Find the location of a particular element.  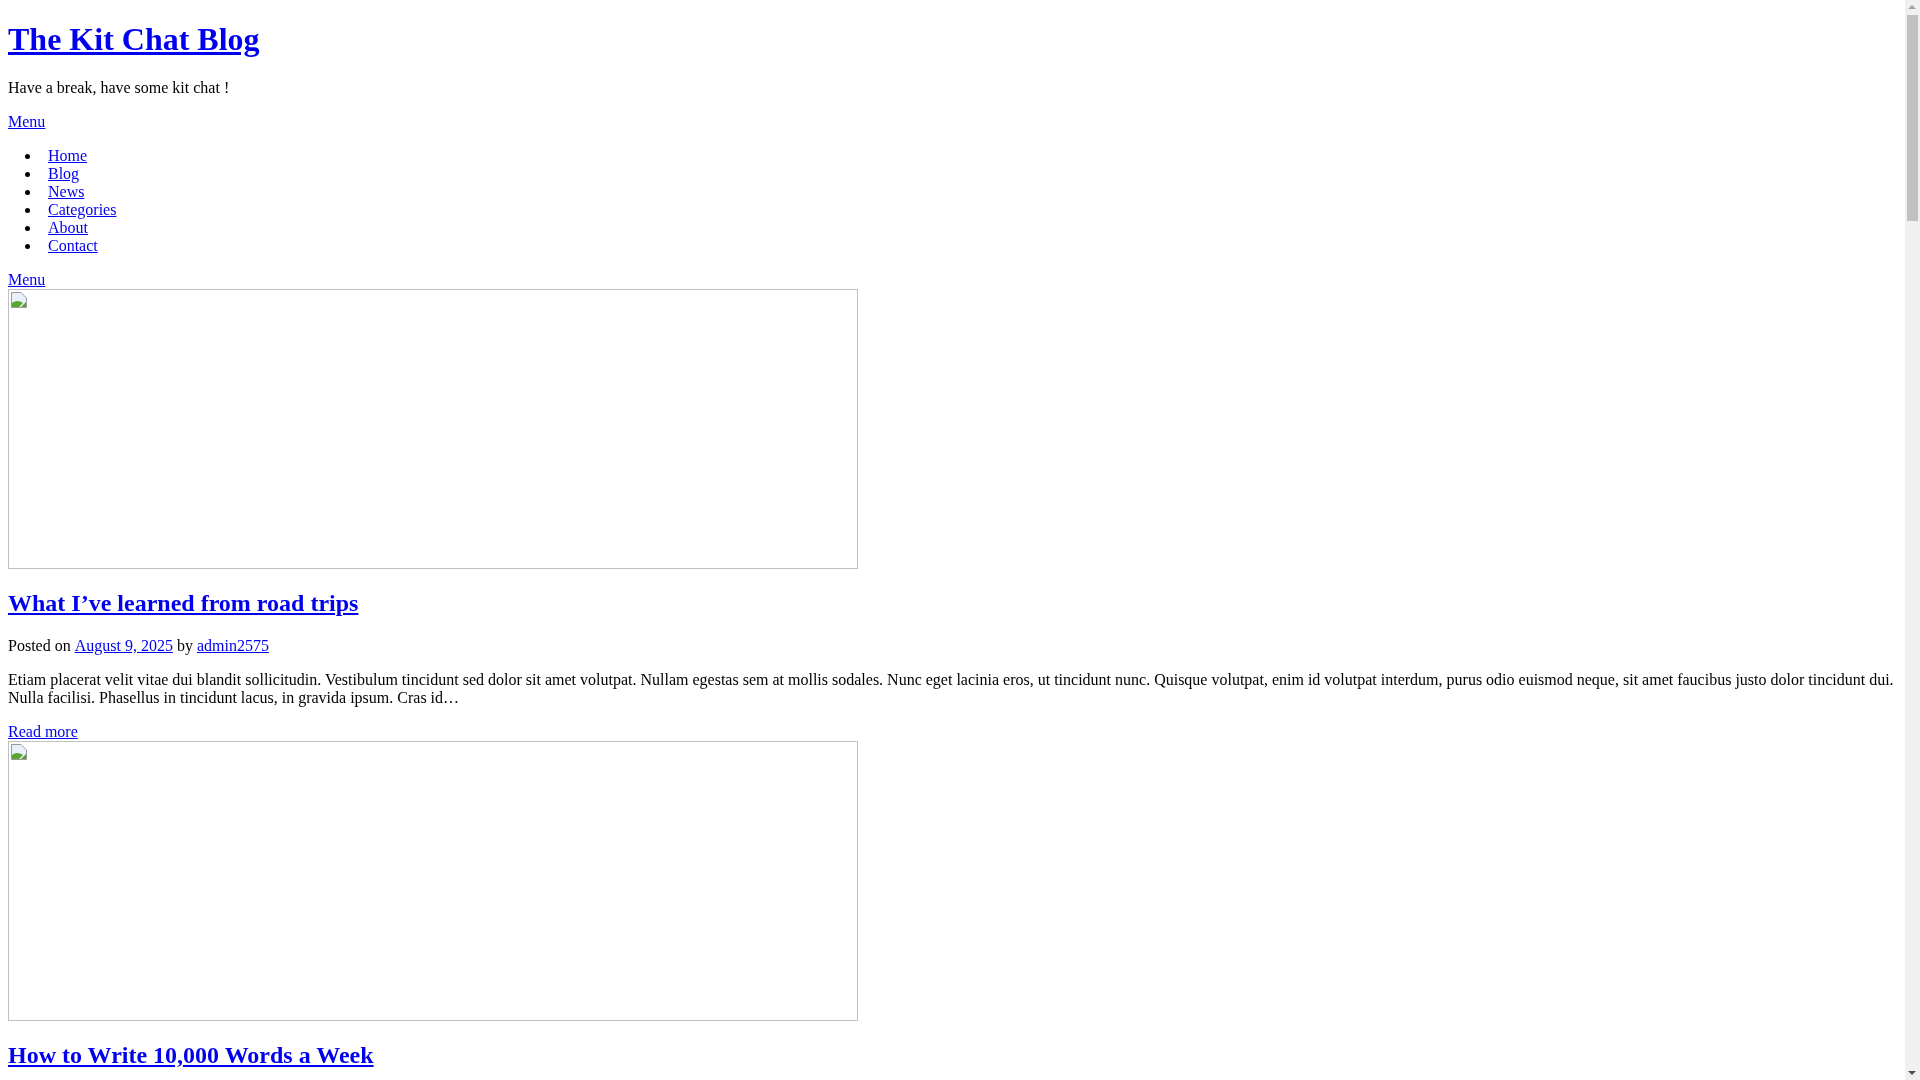

site-title: The Kit Chat Blog is located at coordinates (134, 39).